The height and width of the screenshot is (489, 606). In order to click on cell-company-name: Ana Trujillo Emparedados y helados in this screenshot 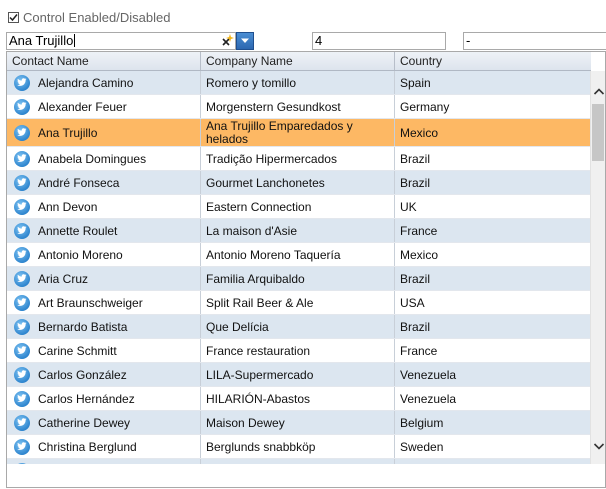, I will do `click(298, 132)`.